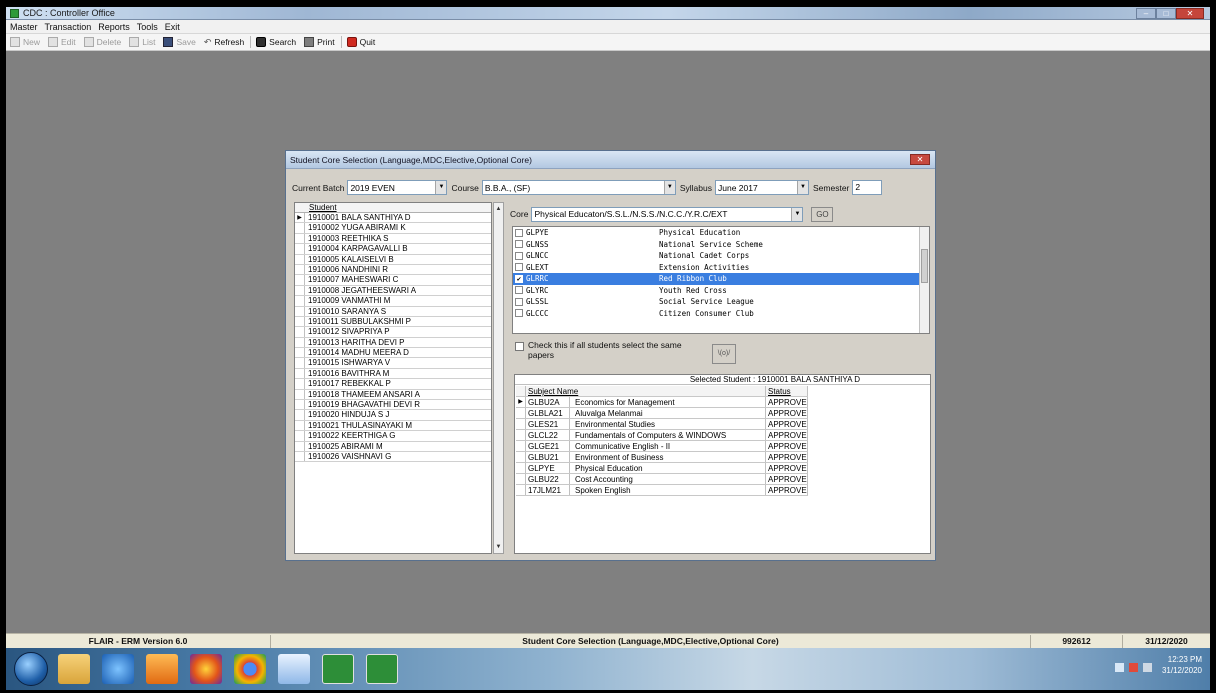  Describe the element at coordinates (578, 187) in the screenshot. I see `course-select: B.B.A., (SF) ▼` at that location.